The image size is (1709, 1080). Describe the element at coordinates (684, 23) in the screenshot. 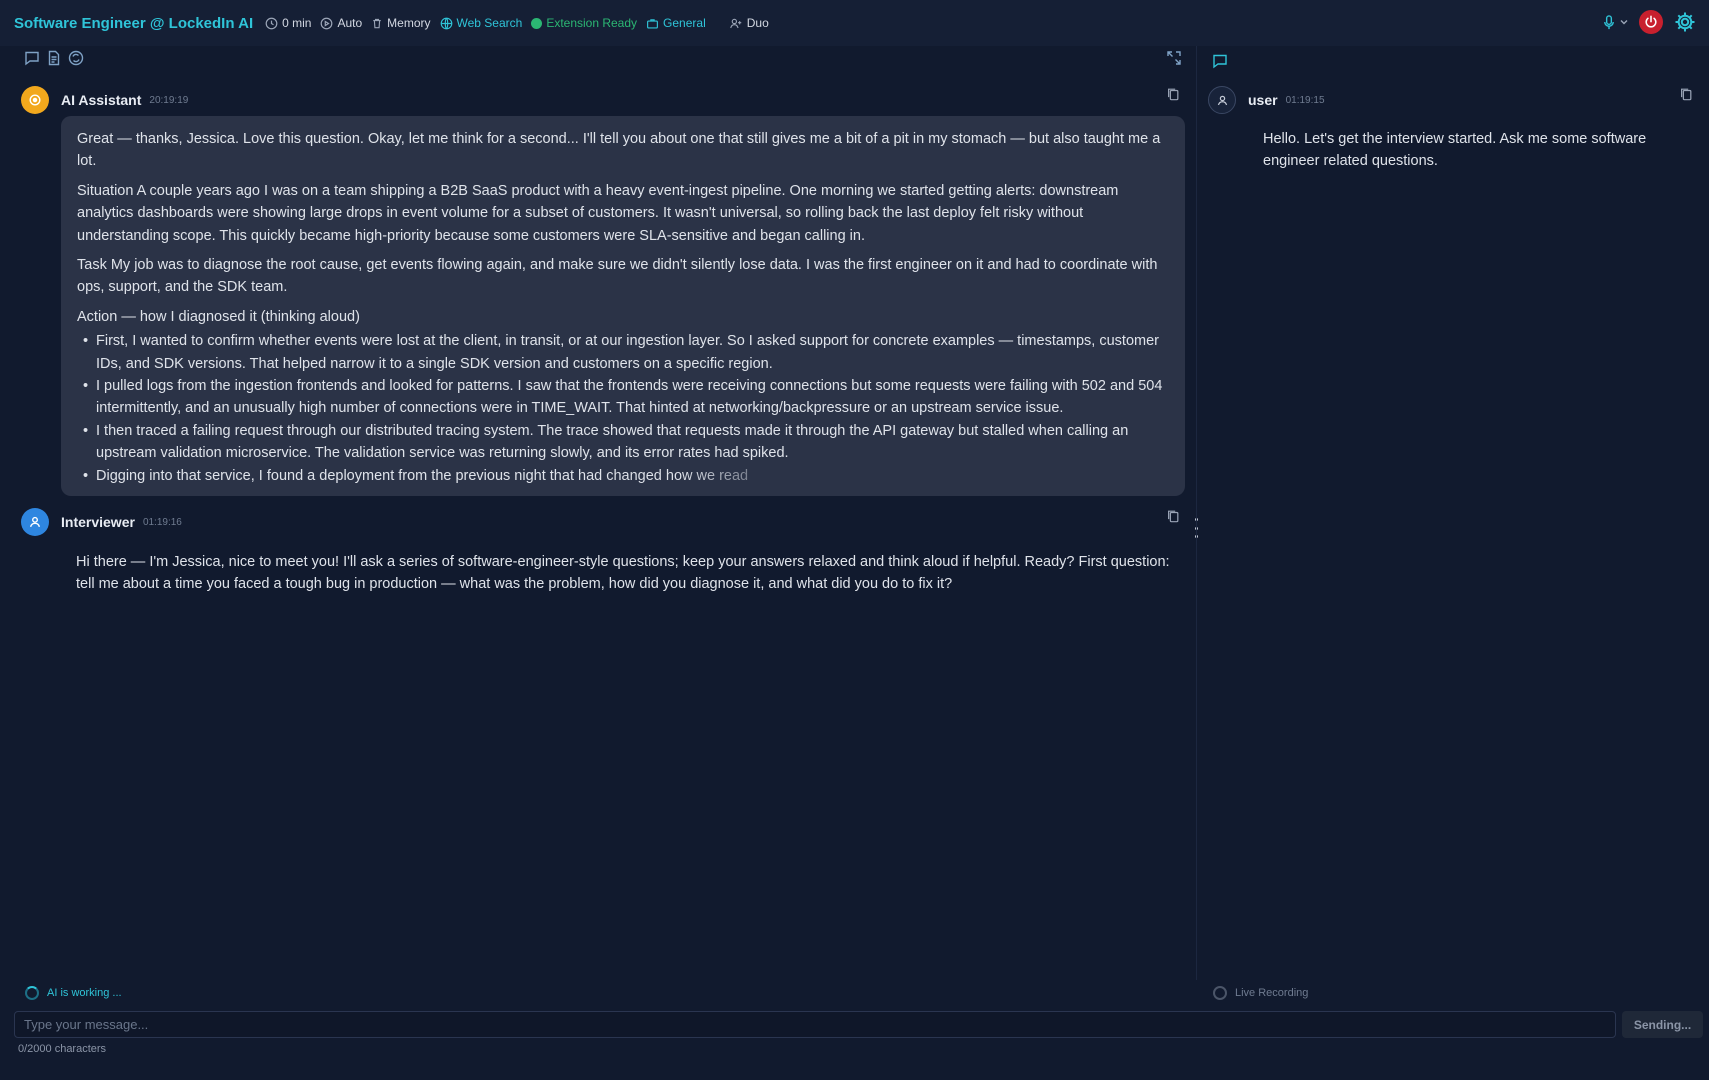

I see `context-label: General` at that location.